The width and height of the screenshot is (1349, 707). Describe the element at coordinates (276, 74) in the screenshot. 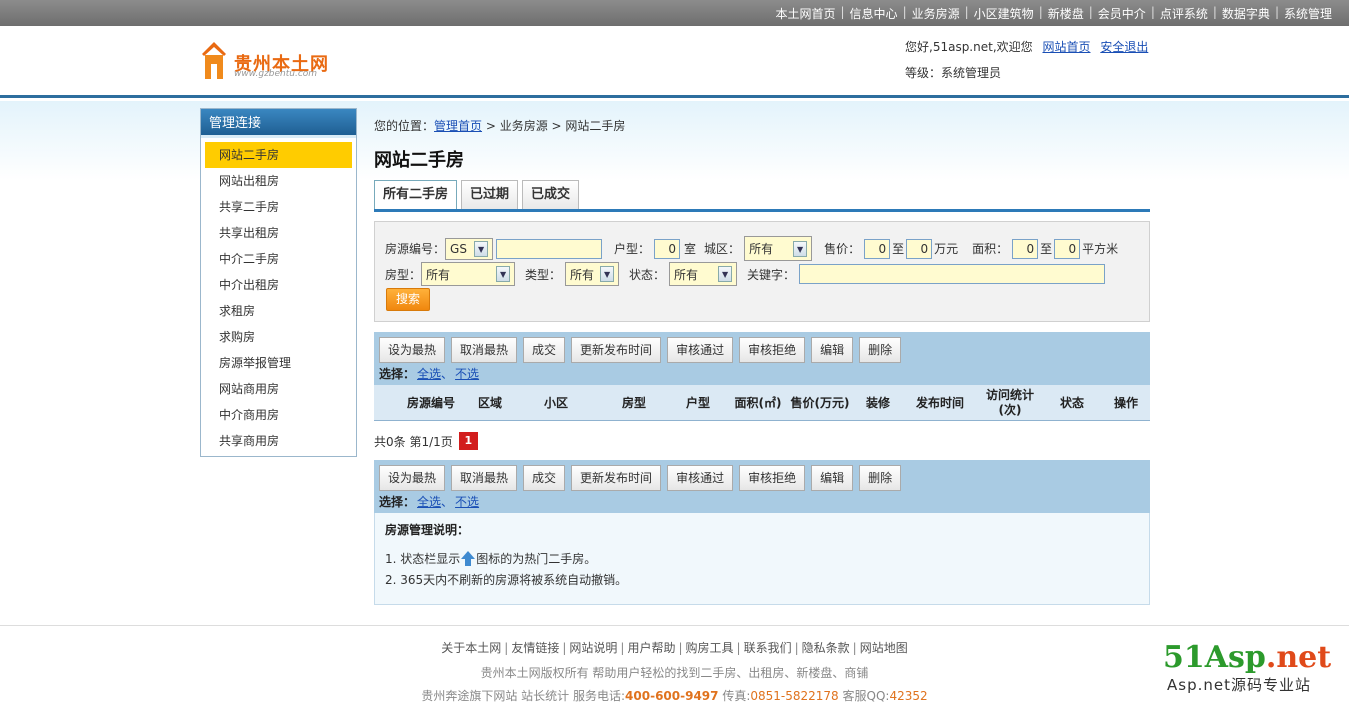

I see `logo-subtitle: www.gzbentu.com` at that location.